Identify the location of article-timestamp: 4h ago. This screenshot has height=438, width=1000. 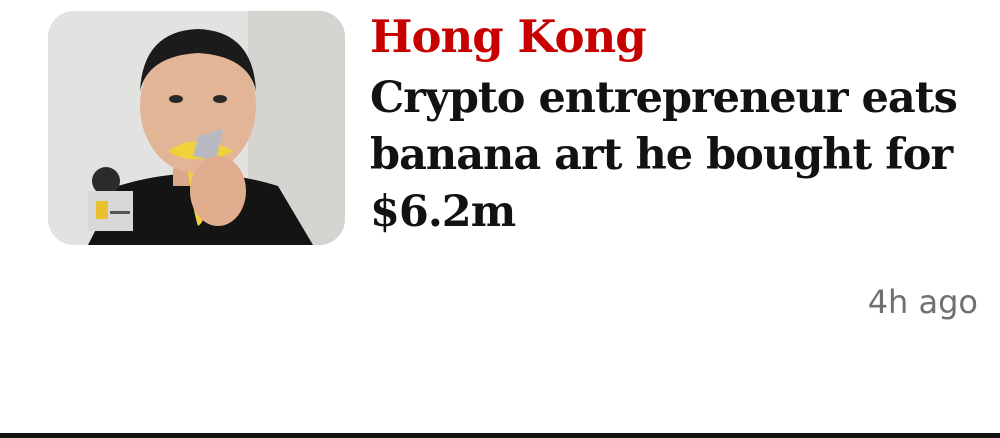
(922, 302).